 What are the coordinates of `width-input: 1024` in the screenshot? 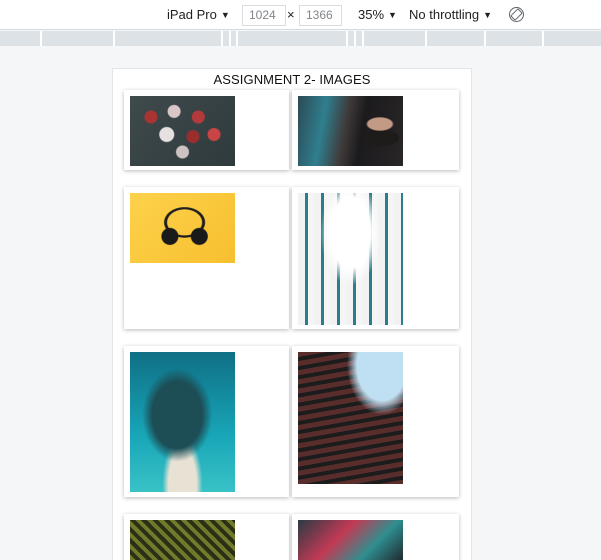 It's located at (264, 15).